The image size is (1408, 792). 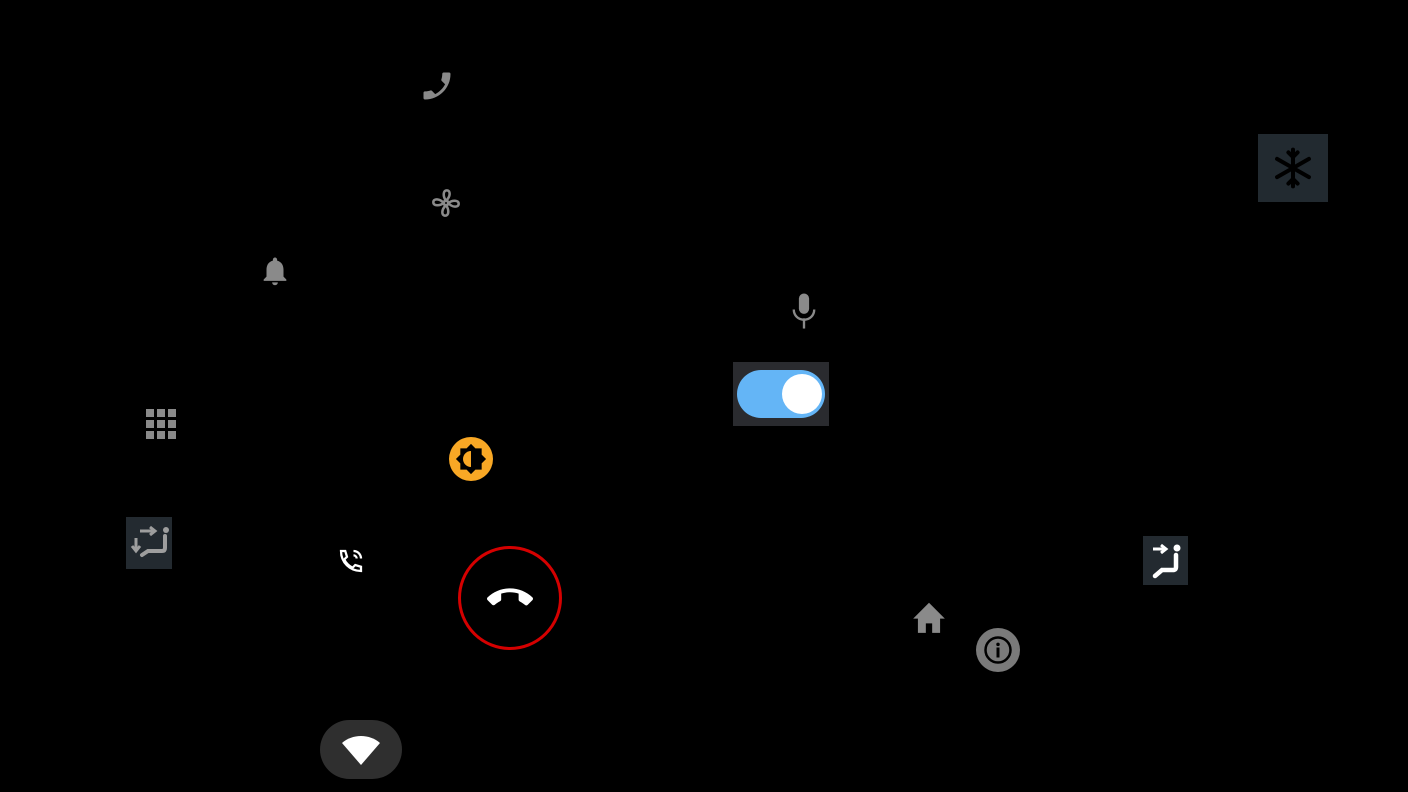 I want to click on snowflake-button, so click(x=1293, y=168).